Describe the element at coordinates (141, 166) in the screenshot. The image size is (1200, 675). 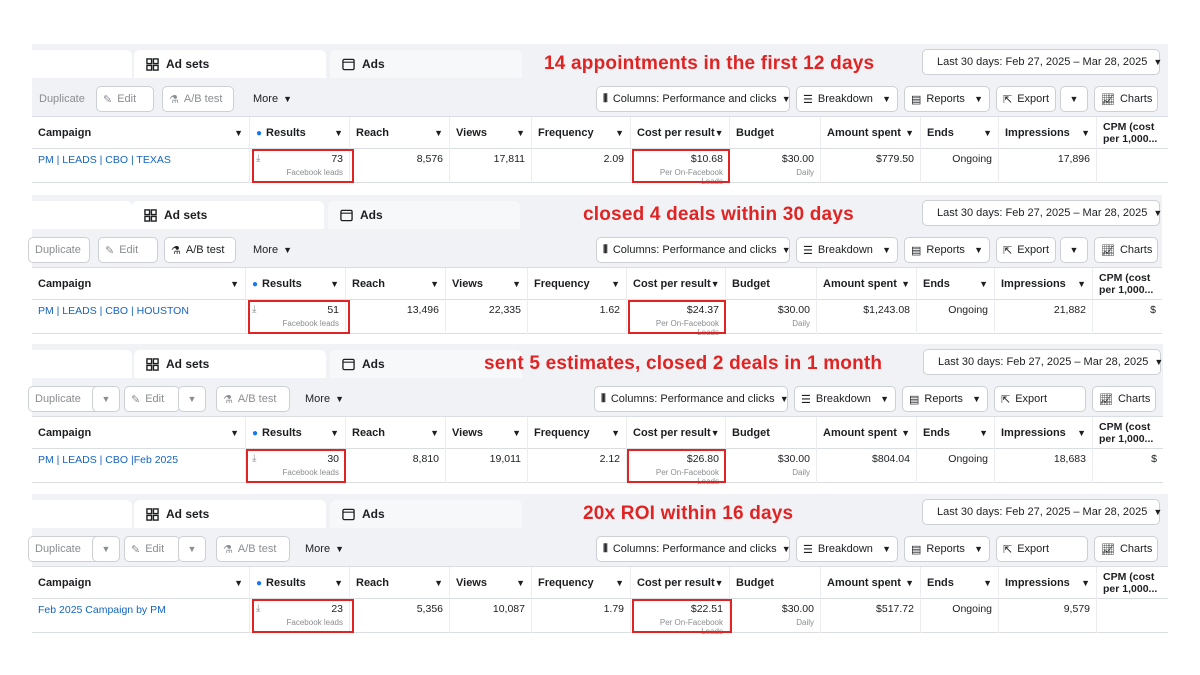
I see `campaign-name-link: PM | LEADS | CBO | TEXAS` at that location.